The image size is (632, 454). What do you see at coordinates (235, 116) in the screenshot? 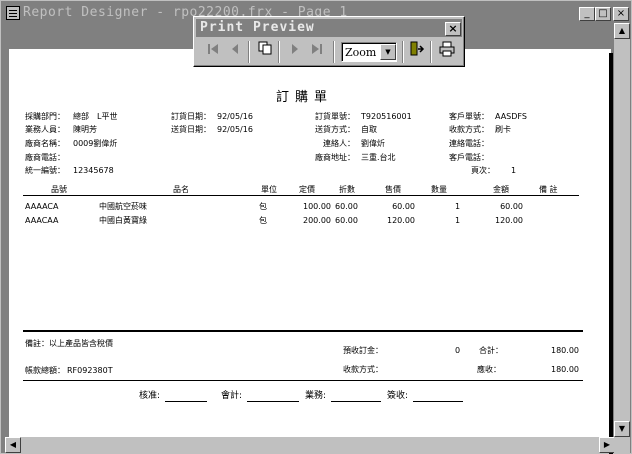
I see `order-date-value: 92/05/16` at bounding box center [235, 116].